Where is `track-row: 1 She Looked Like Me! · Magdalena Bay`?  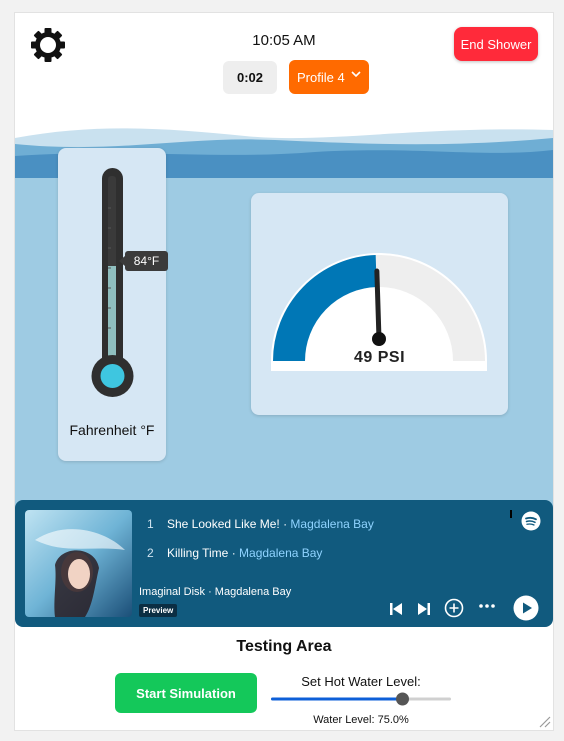 track-row: 1 She Looked Like Me! · Magdalena Bay is located at coordinates (260, 524).